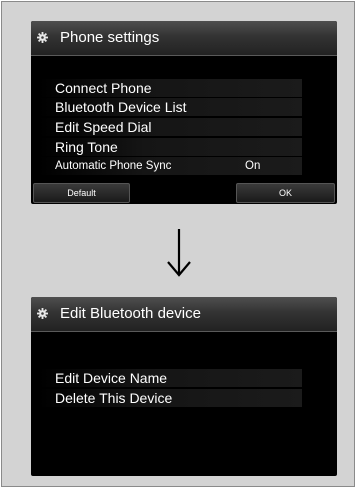  Describe the element at coordinates (103, 88) in the screenshot. I see `menu-item-label: Connect Phone` at that location.